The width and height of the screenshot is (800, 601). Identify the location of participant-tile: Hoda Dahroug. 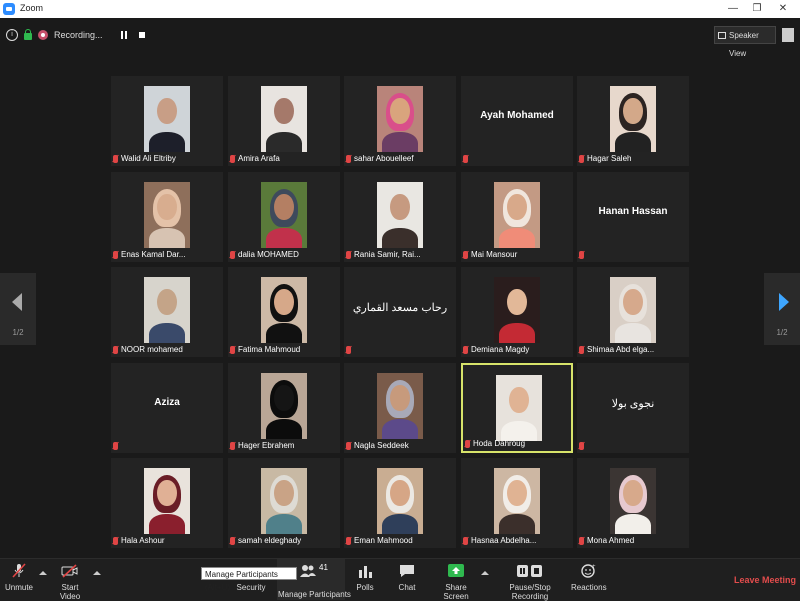
(517, 408).